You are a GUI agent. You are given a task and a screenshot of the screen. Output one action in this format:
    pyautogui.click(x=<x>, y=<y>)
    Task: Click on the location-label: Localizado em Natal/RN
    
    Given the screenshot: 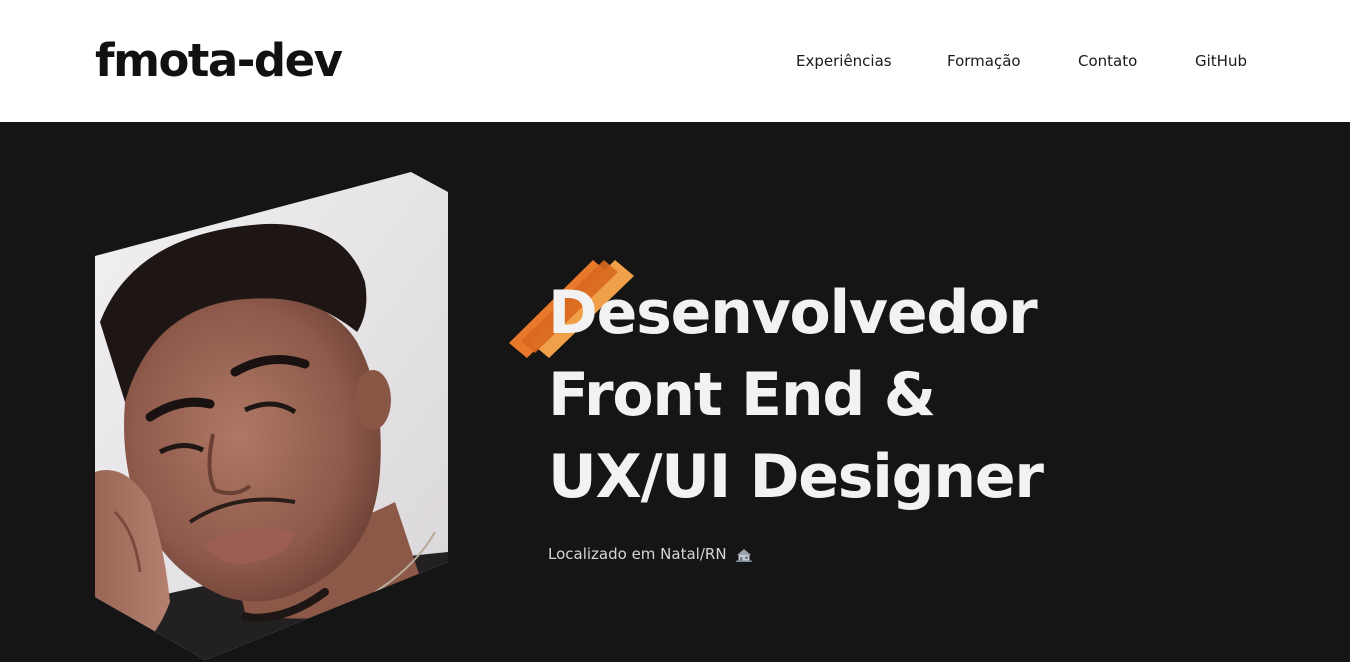 What is the action you would take?
    pyautogui.click(x=637, y=554)
    